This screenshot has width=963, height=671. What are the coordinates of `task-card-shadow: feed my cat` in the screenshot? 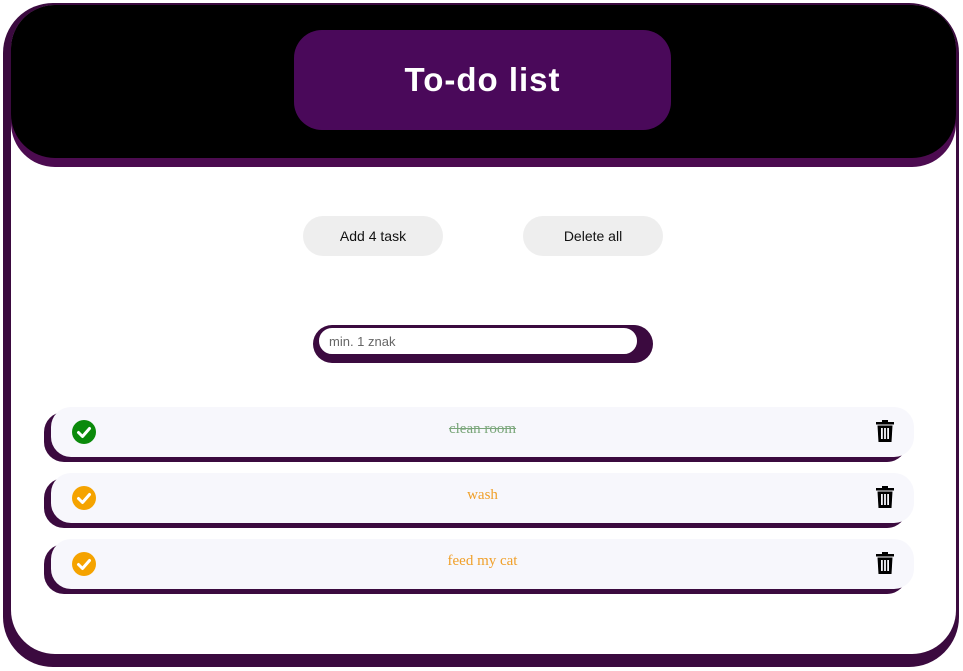 It's located at (479, 566).